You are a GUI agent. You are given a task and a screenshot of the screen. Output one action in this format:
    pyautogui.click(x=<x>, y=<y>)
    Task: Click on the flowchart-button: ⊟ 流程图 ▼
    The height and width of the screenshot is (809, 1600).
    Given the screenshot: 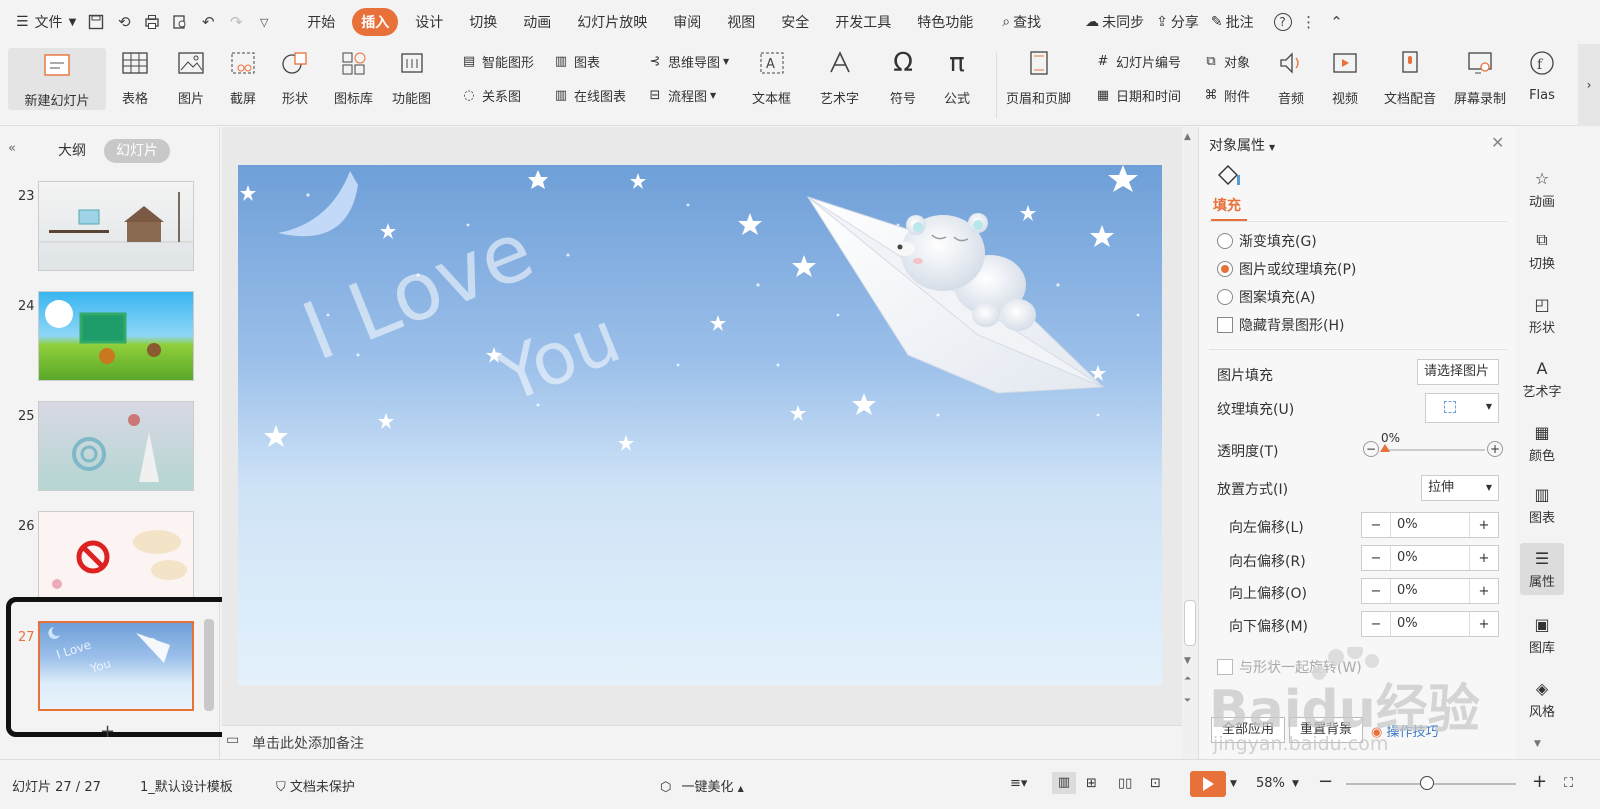 What is the action you would take?
    pyautogui.click(x=681, y=95)
    